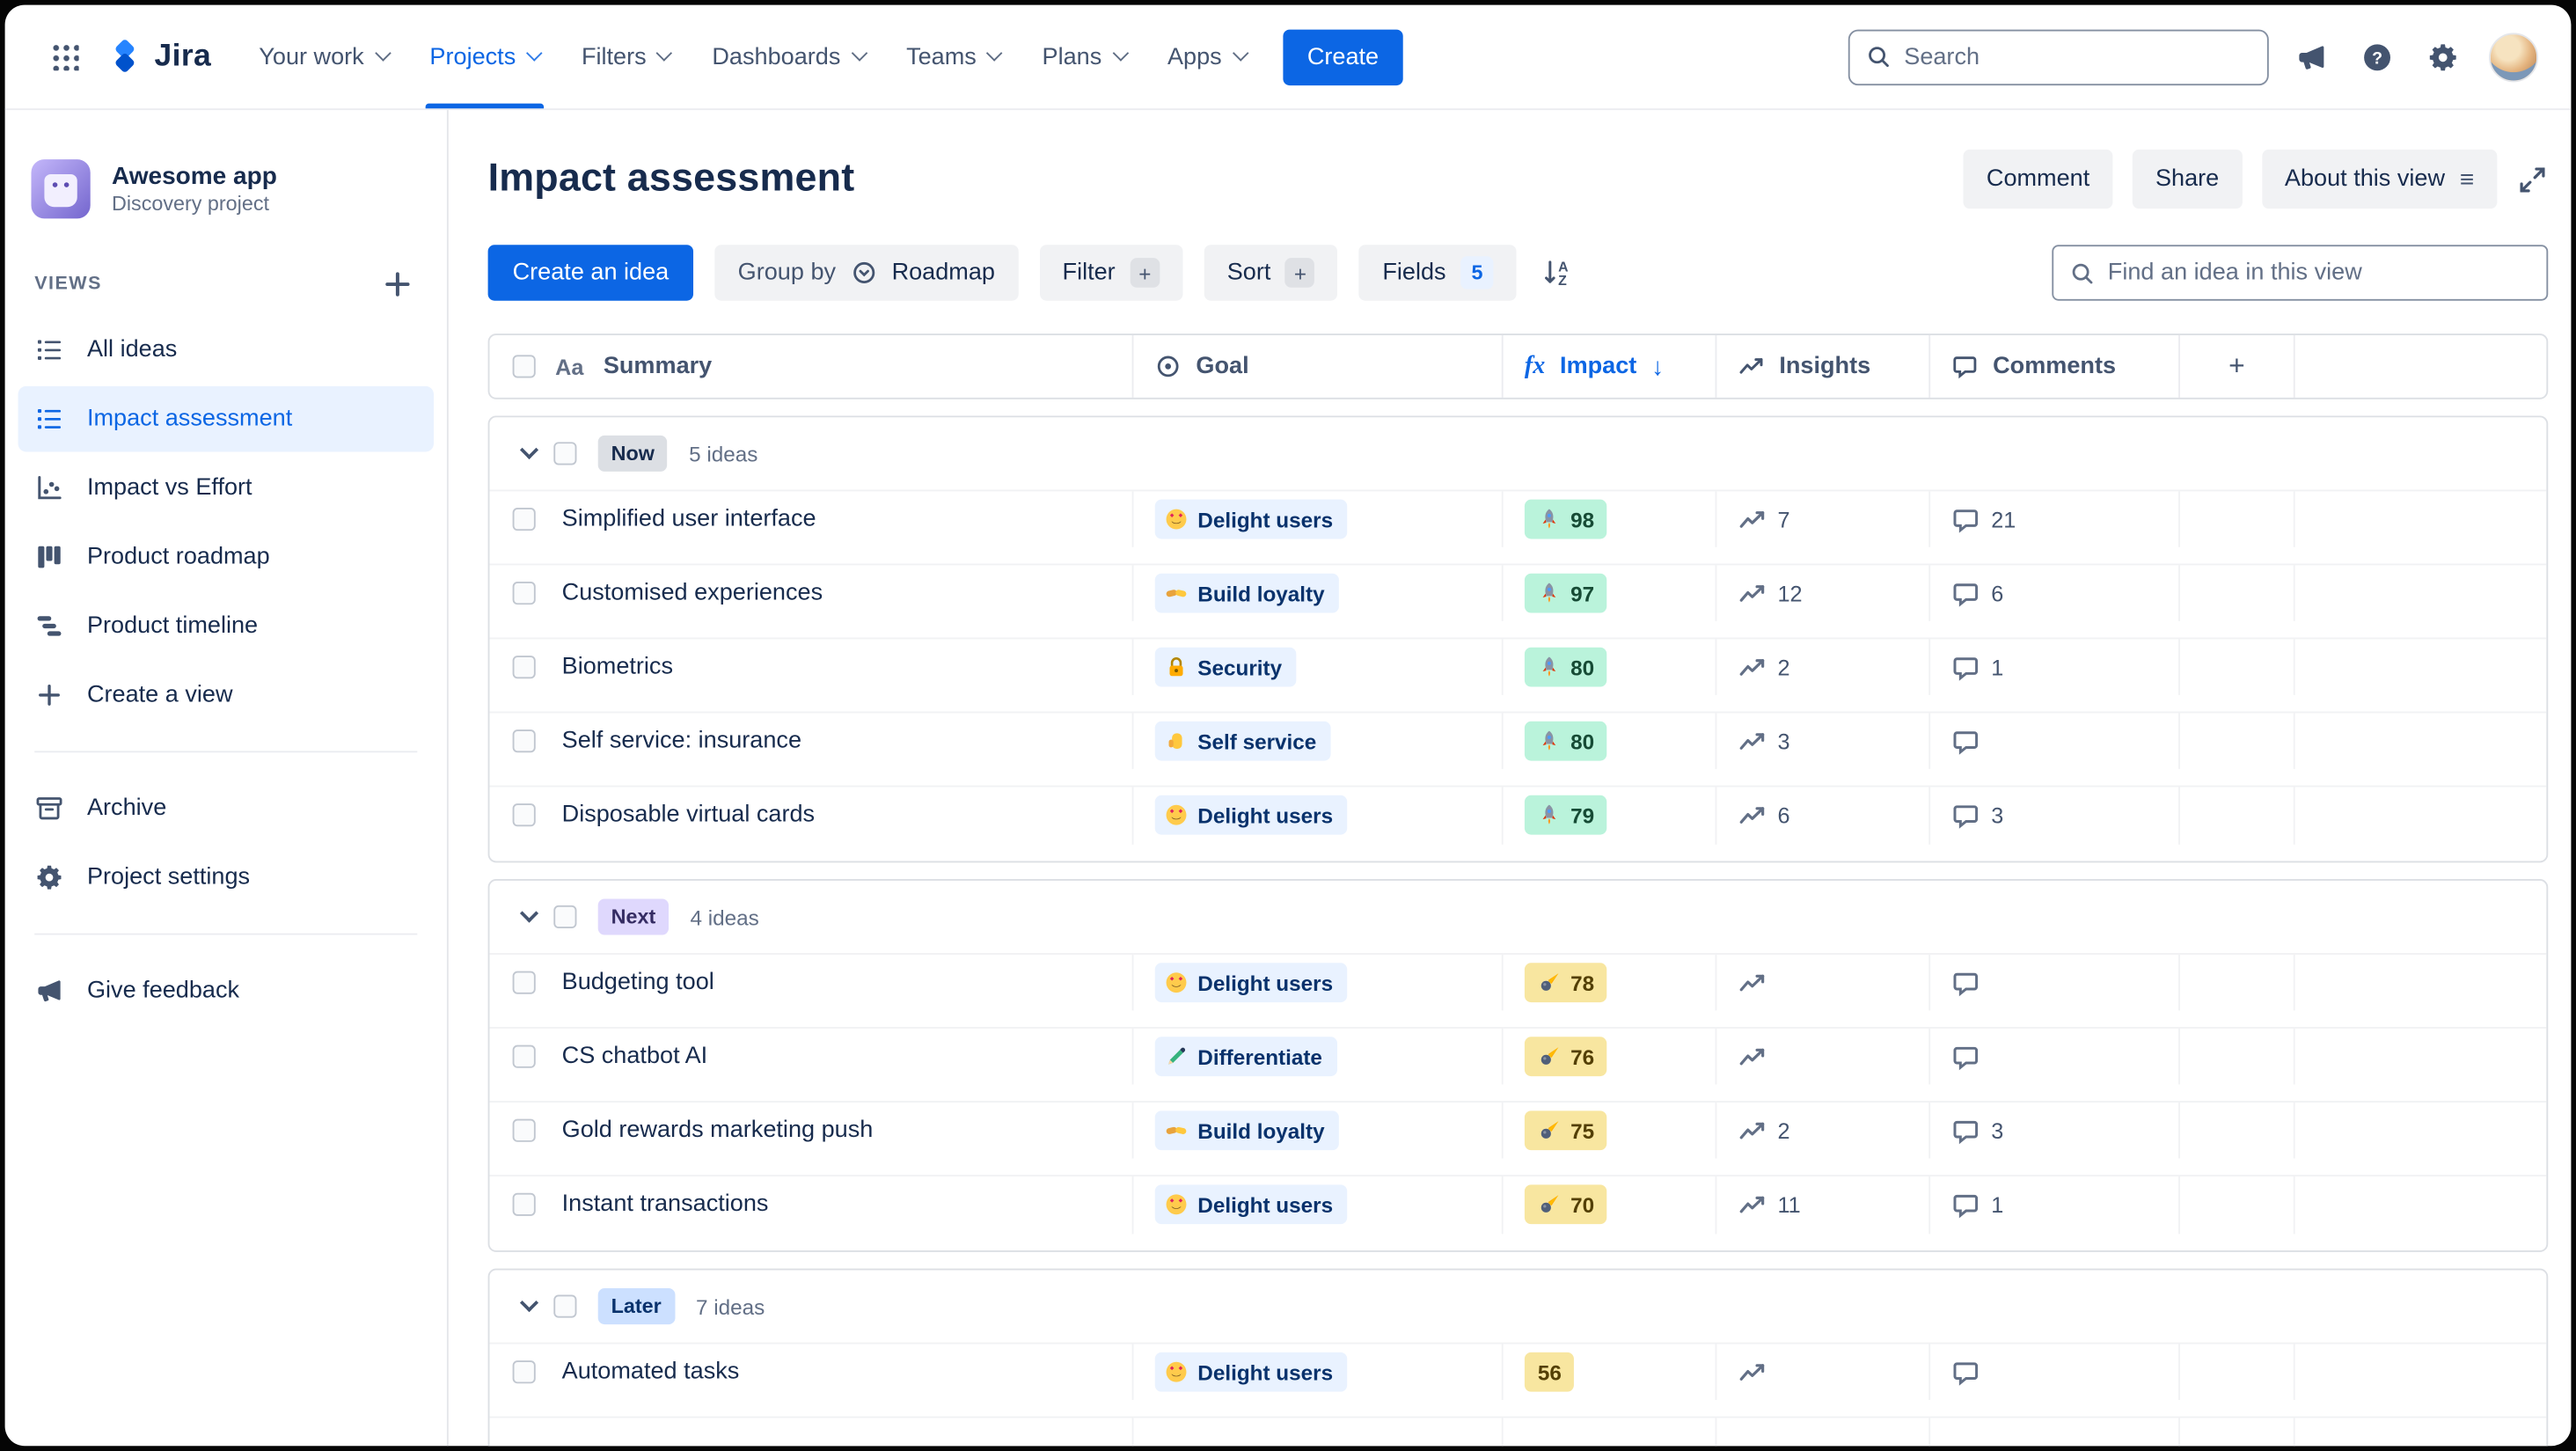  I want to click on impact-cell: 78, so click(1610, 982).